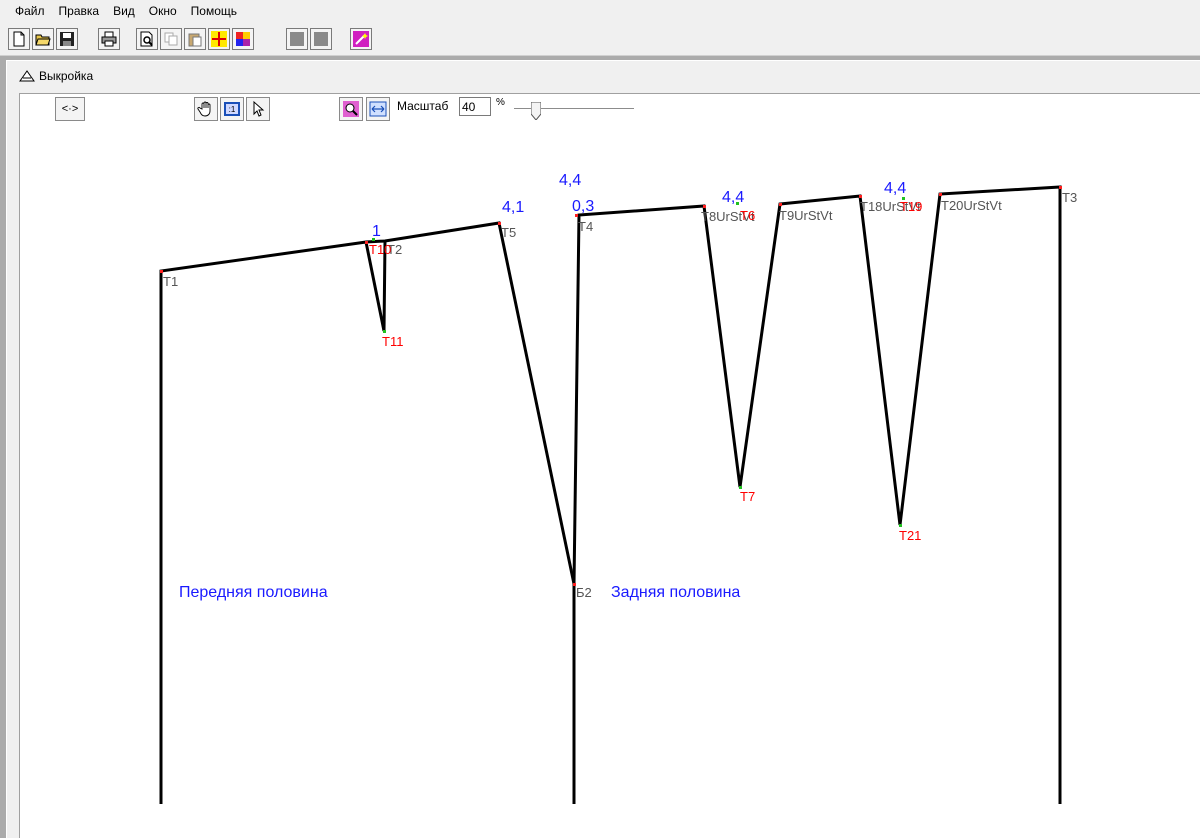 This screenshot has width=1200, height=838. I want to click on menu-help: Помощь, so click(214, 11).